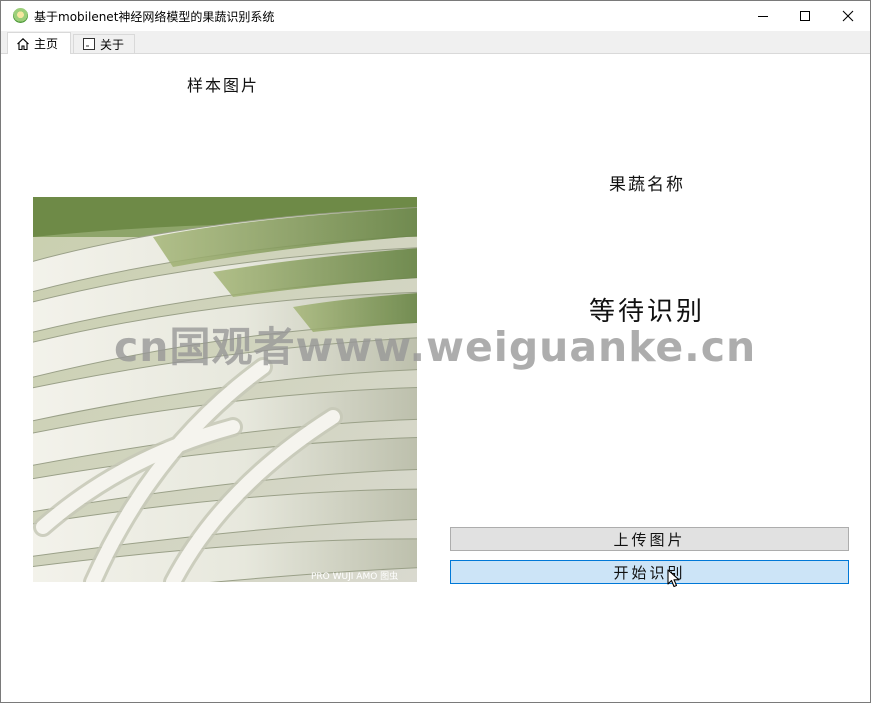 The height and width of the screenshot is (703, 871). What do you see at coordinates (23, 43) in the screenshot?
I see `home-icon` at bounding box center [23, 43].